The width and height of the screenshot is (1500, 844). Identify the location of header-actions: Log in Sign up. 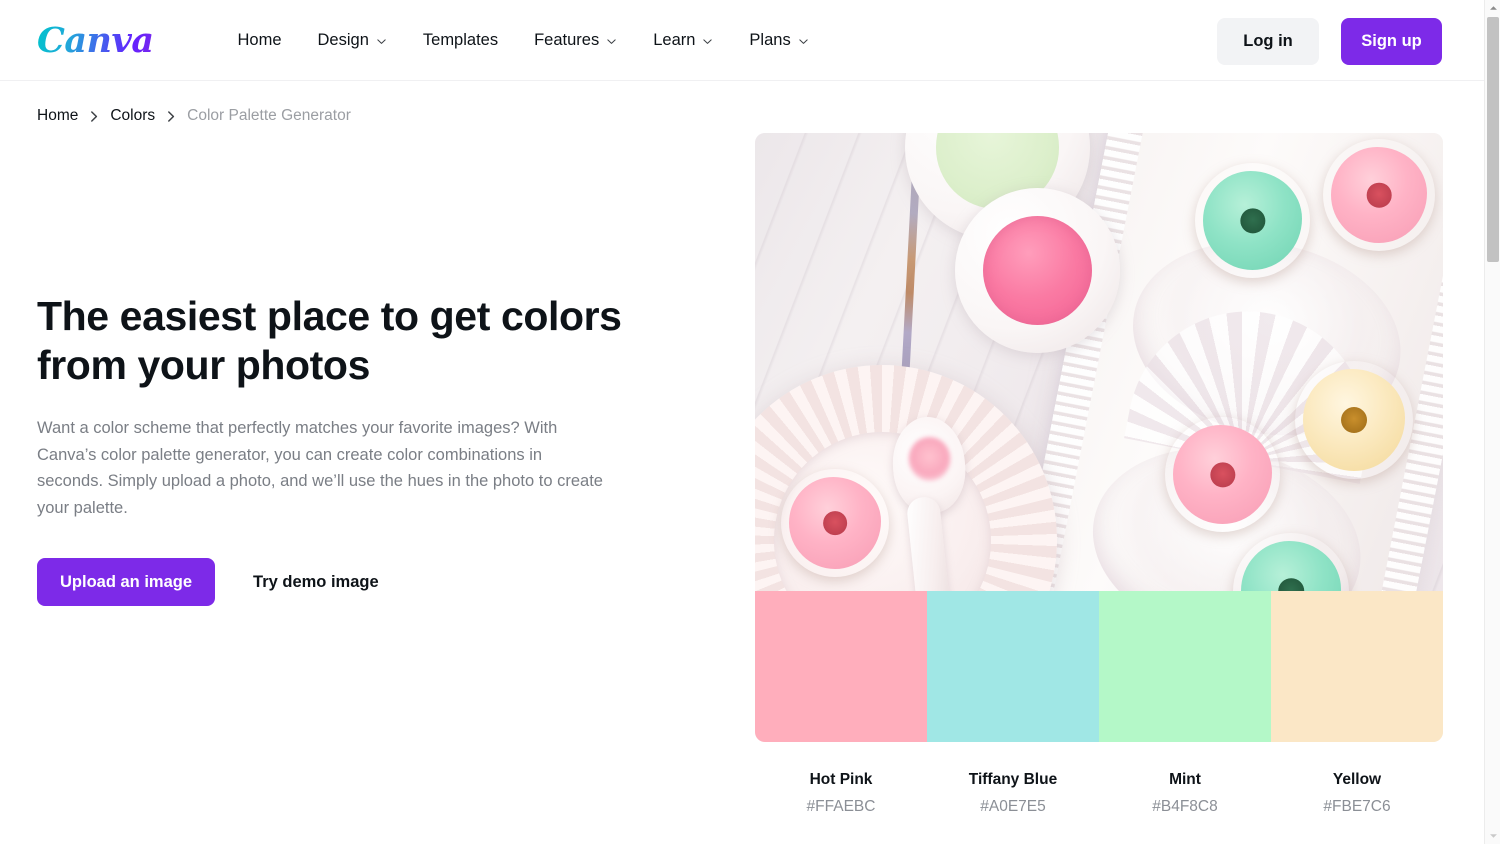
(1329, 41).